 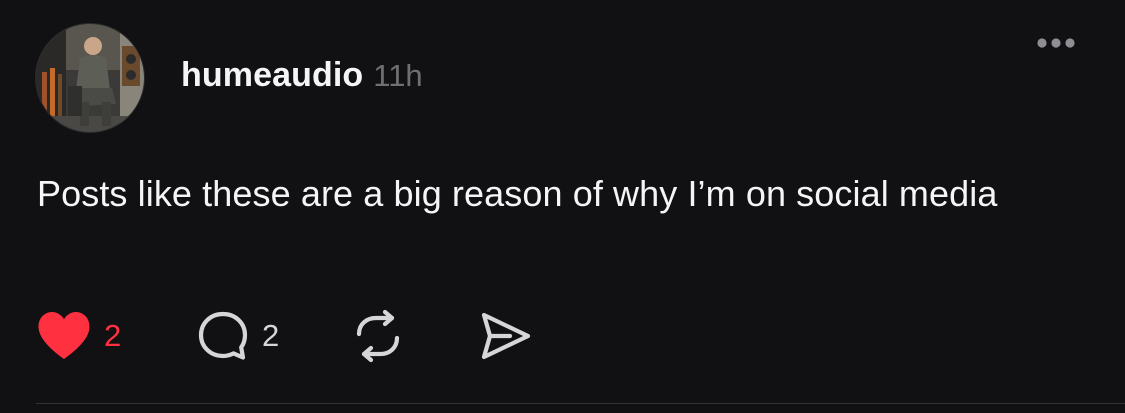 I want to click on author-avatar, so click(x=90, y=78).